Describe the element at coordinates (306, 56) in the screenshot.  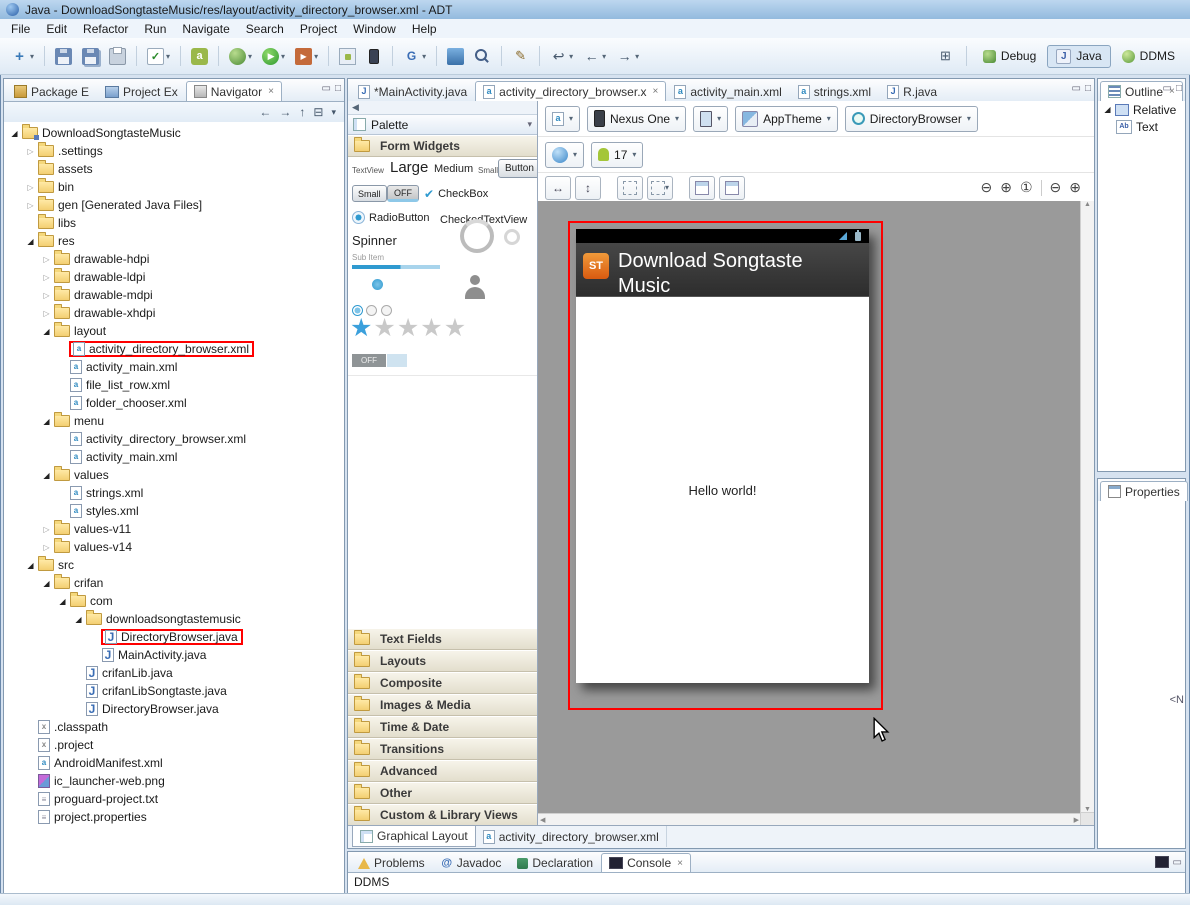
I see `external-tools-button: ▶ ▾` at that location.